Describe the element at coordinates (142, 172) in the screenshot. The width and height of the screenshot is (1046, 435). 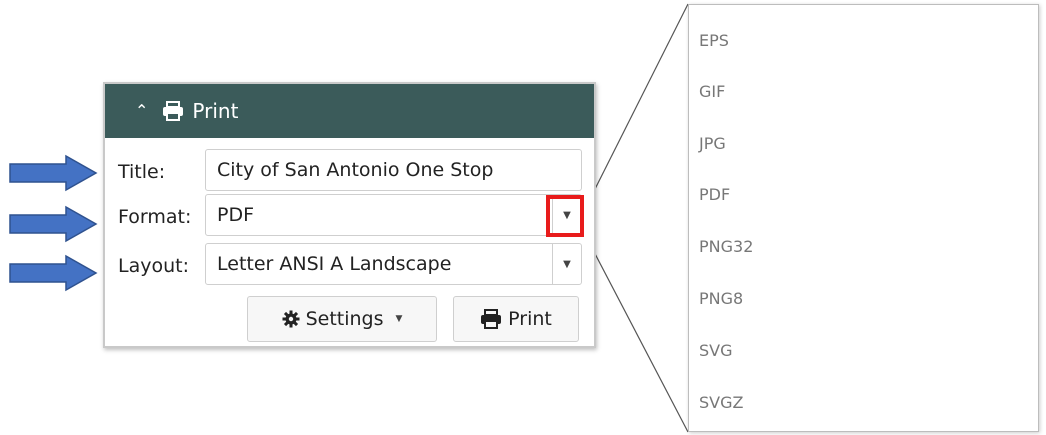
I see `title-label: Title:` at that location.